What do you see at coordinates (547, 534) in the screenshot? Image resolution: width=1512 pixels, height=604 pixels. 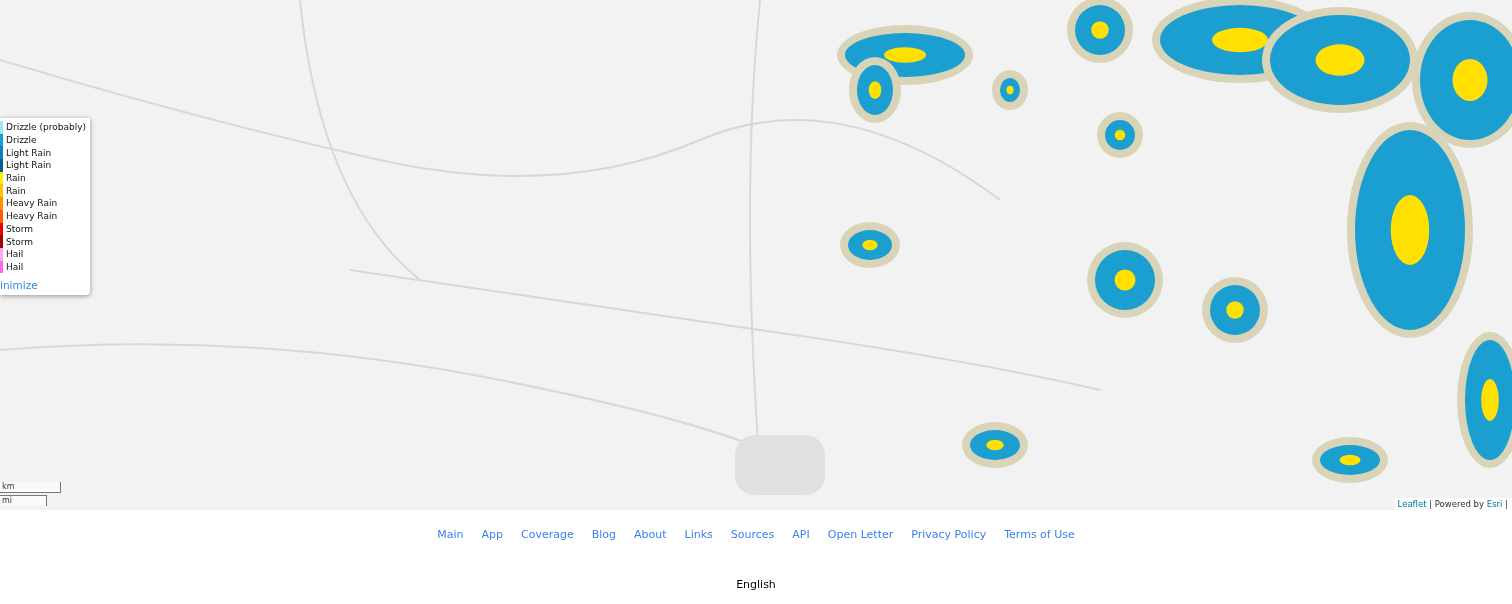 I see `footer-link: Coverage` at bounding box center [547, 534].